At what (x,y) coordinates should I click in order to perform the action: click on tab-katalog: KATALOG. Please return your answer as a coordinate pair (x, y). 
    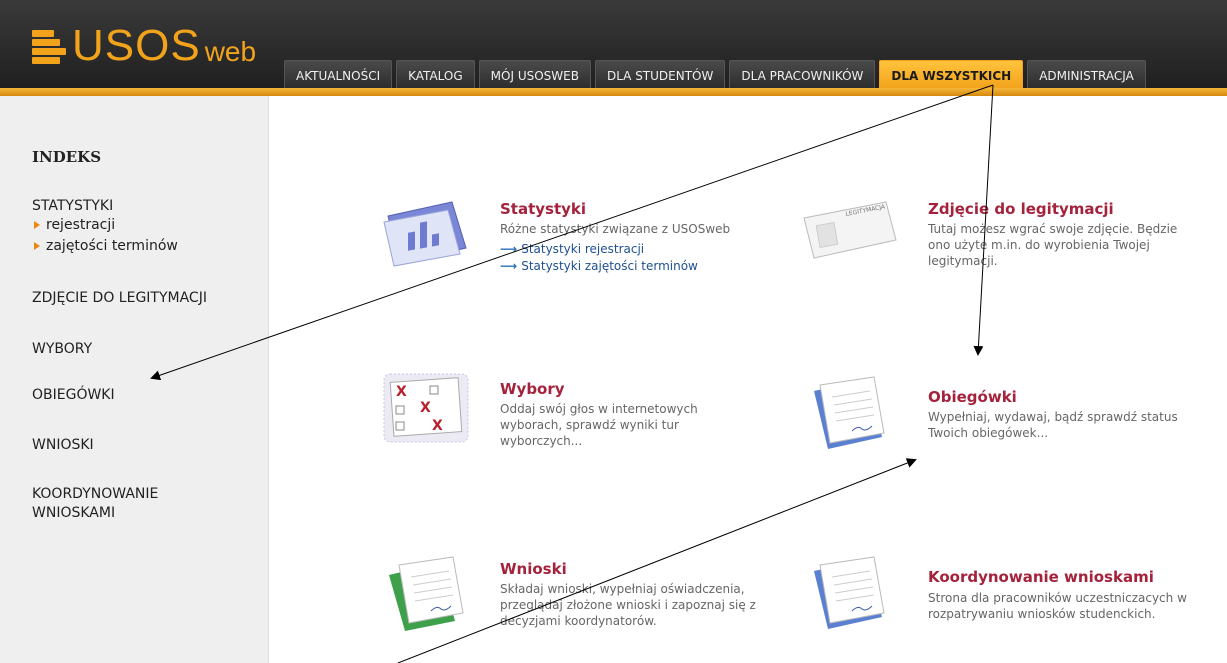
    Looking at the image, I should click on (435, 74).